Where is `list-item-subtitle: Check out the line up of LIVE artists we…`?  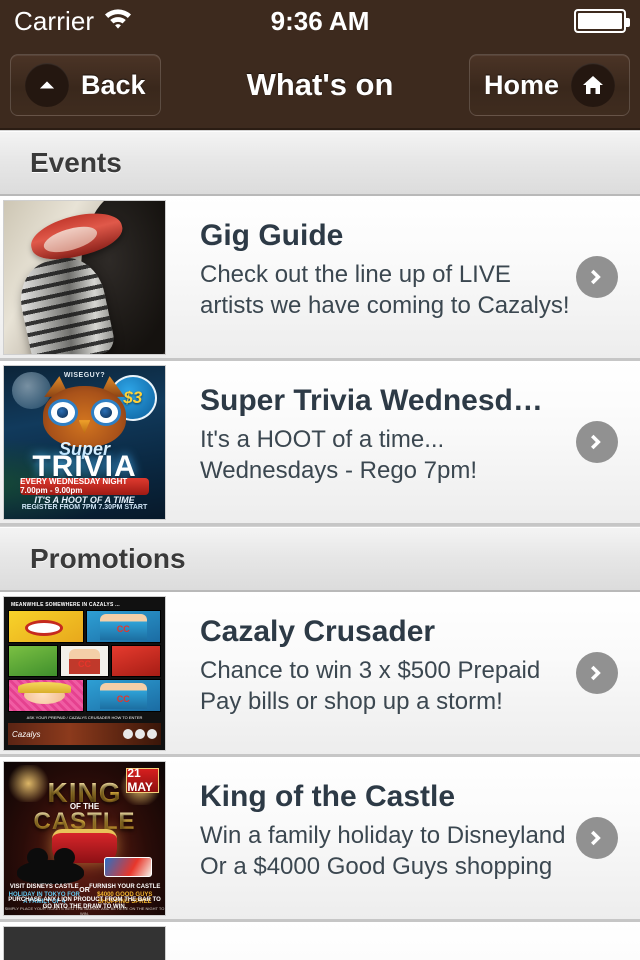
list-item-subtitle: Check out the line up of LIVE artists we… is located at coordinates (385, 290).